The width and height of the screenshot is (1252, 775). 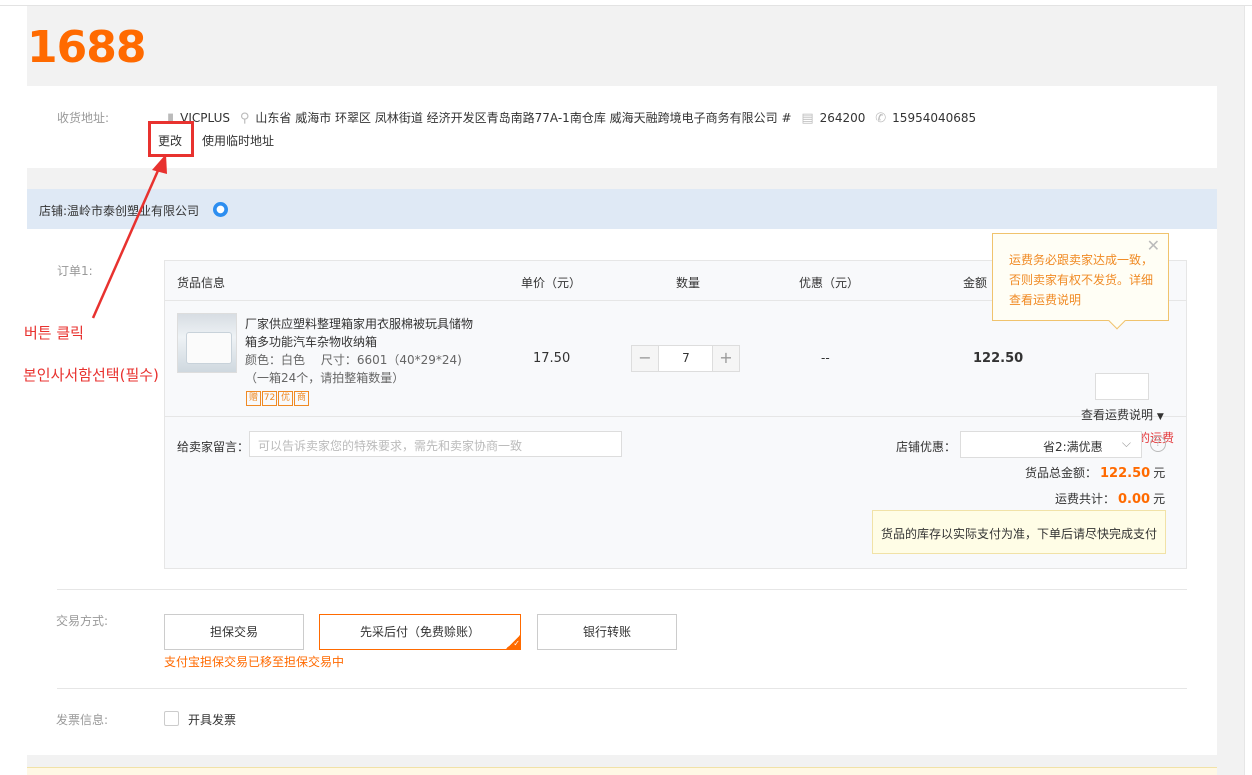 What do you see at coordinates (91, 375) in the screenshot?
I see `annotation-line-2: 본인사서함선택(필수)` at bounding box center [91, 375].